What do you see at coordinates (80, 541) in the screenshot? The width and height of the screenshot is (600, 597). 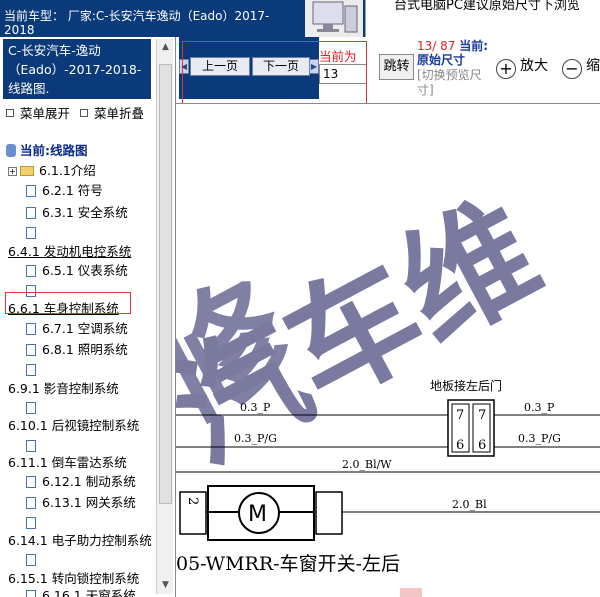 I see `tree-item: 6.14.1 电子助力控制系统` at bounding box center [80, 541].